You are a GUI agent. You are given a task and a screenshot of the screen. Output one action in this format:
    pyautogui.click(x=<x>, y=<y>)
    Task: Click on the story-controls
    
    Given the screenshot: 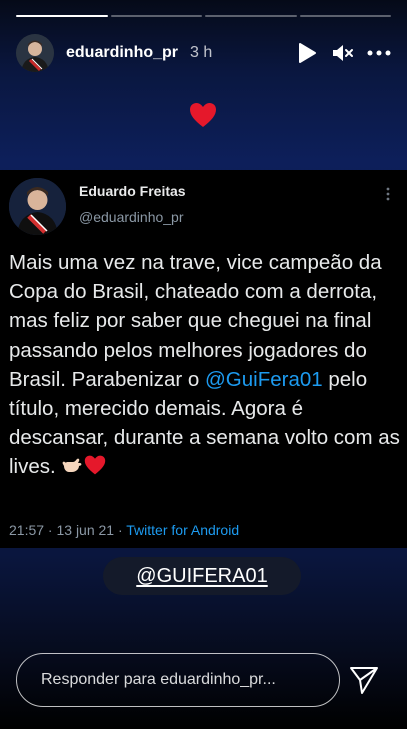 What is the action you would take?
    pyautogui.click(x=343, y=53)
    